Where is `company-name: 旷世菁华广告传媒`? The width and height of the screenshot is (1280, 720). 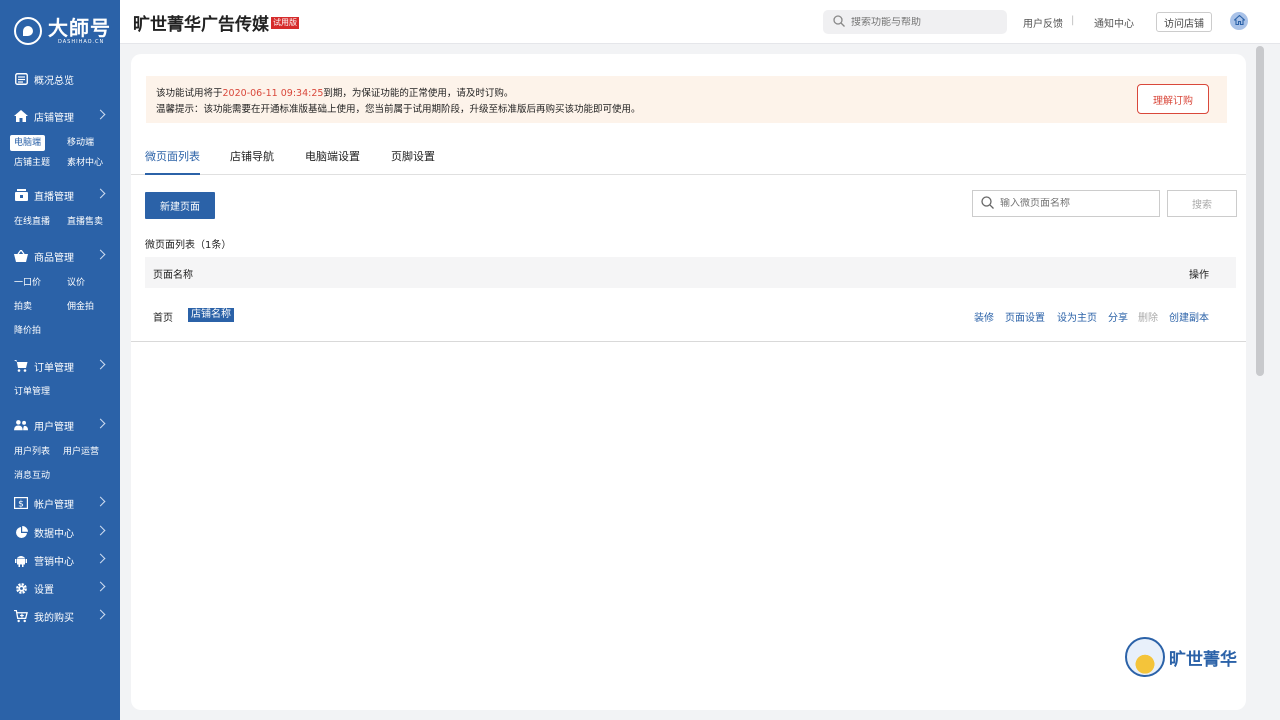
company-name: 旷世菁华广告传媒 is located at coordinates (201, 25).